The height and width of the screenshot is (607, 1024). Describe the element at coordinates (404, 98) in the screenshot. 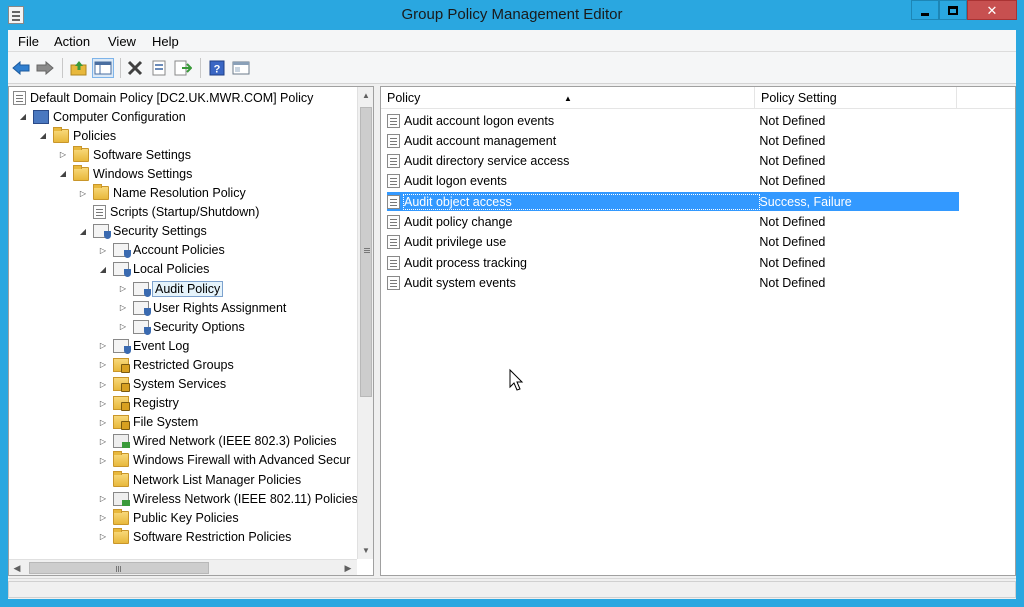

I see `column-header-label: Policy` at that location.